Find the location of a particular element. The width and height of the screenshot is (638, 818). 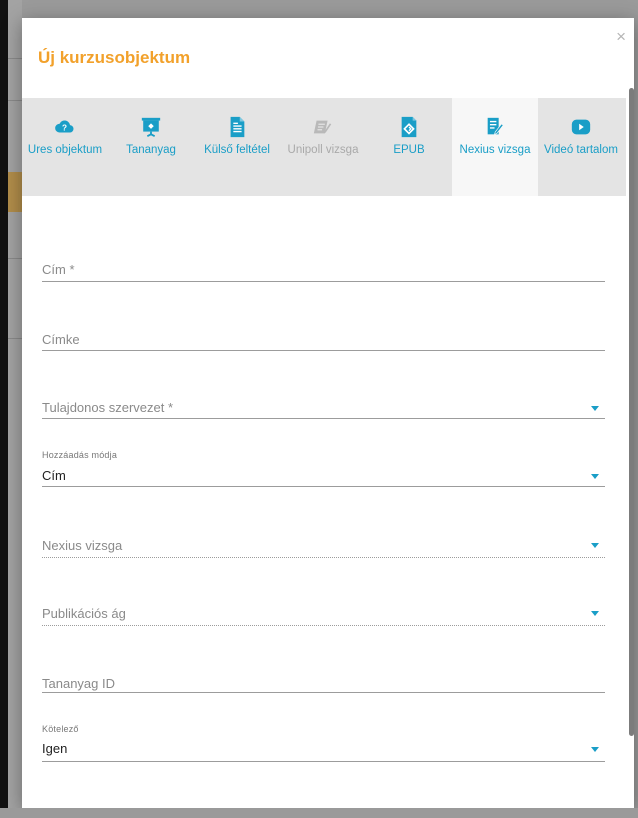

required-value: Igen is located at coordinates (55, 748).